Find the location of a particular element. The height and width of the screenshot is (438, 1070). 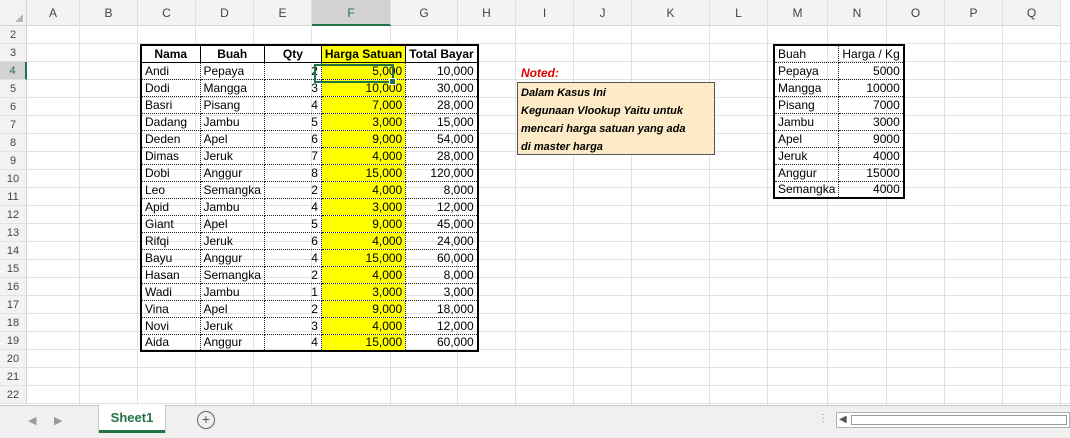

column-header-b: B is located at coordinates (109, 13).